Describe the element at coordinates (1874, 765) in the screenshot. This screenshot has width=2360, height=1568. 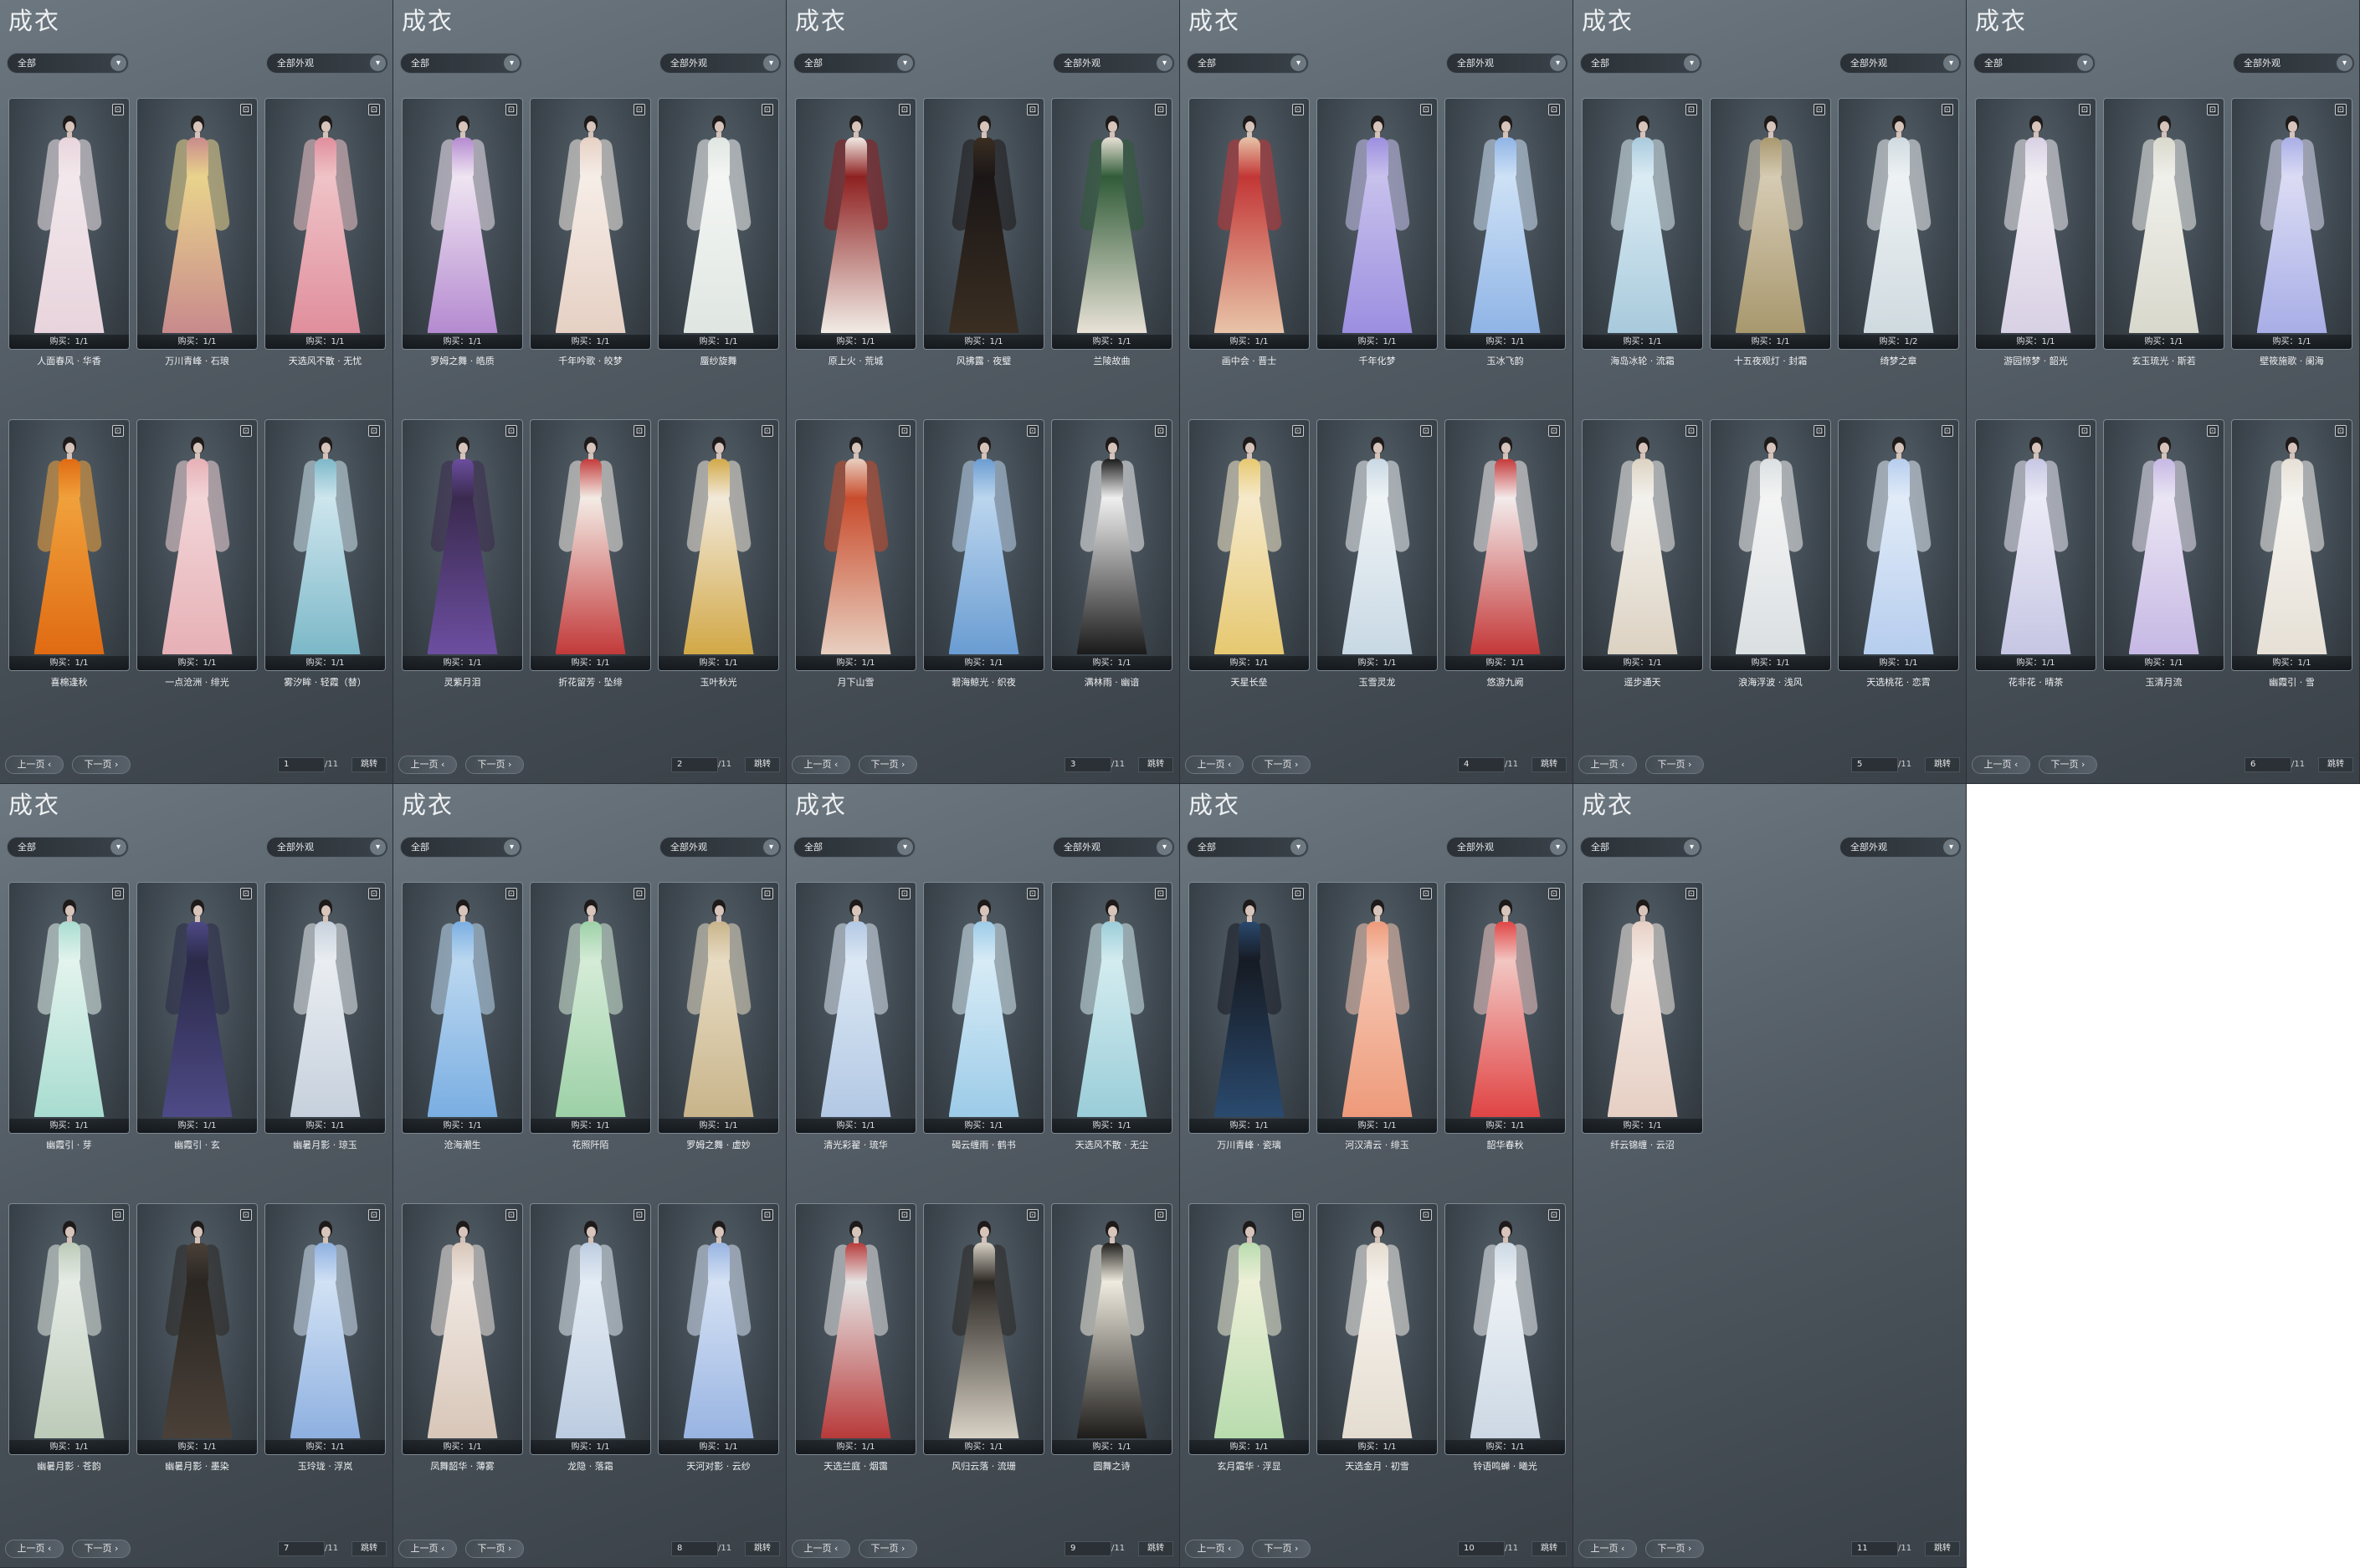
I see `page-number-input: 5` at that location.